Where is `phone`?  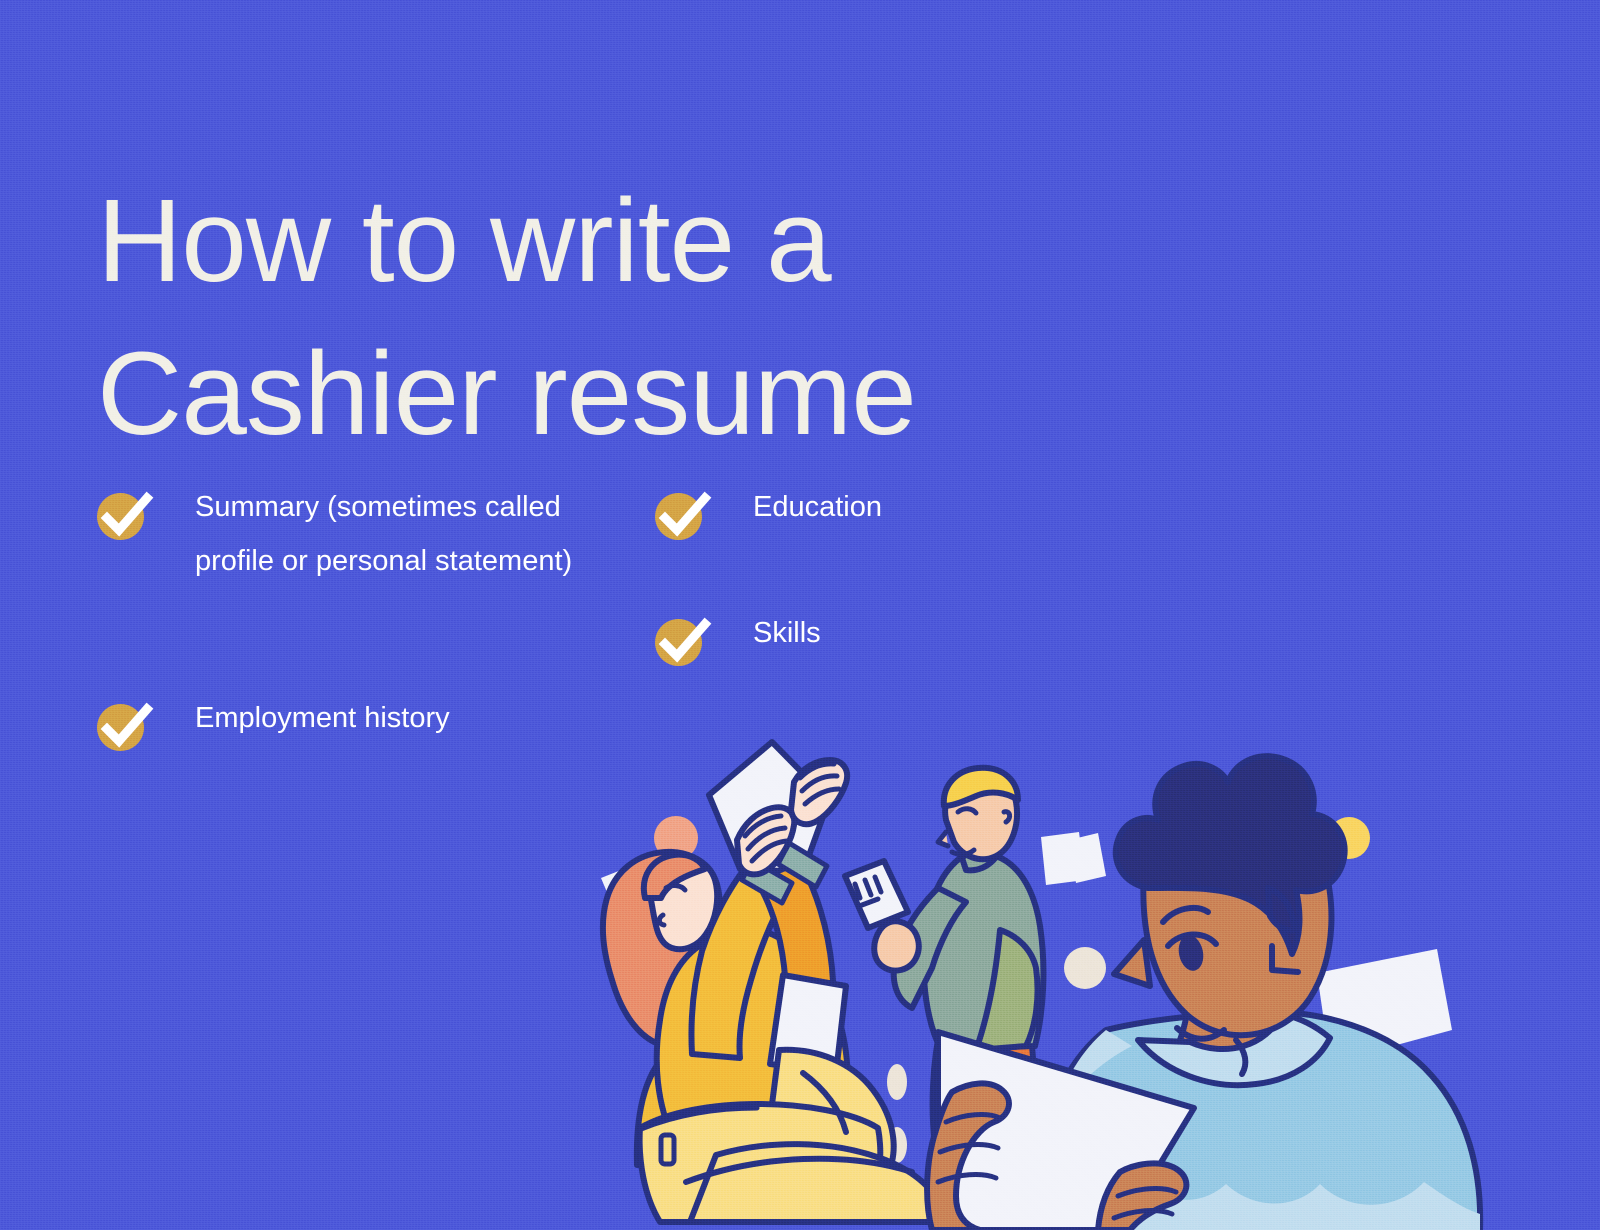
phone is located at coordinates (876, 894).